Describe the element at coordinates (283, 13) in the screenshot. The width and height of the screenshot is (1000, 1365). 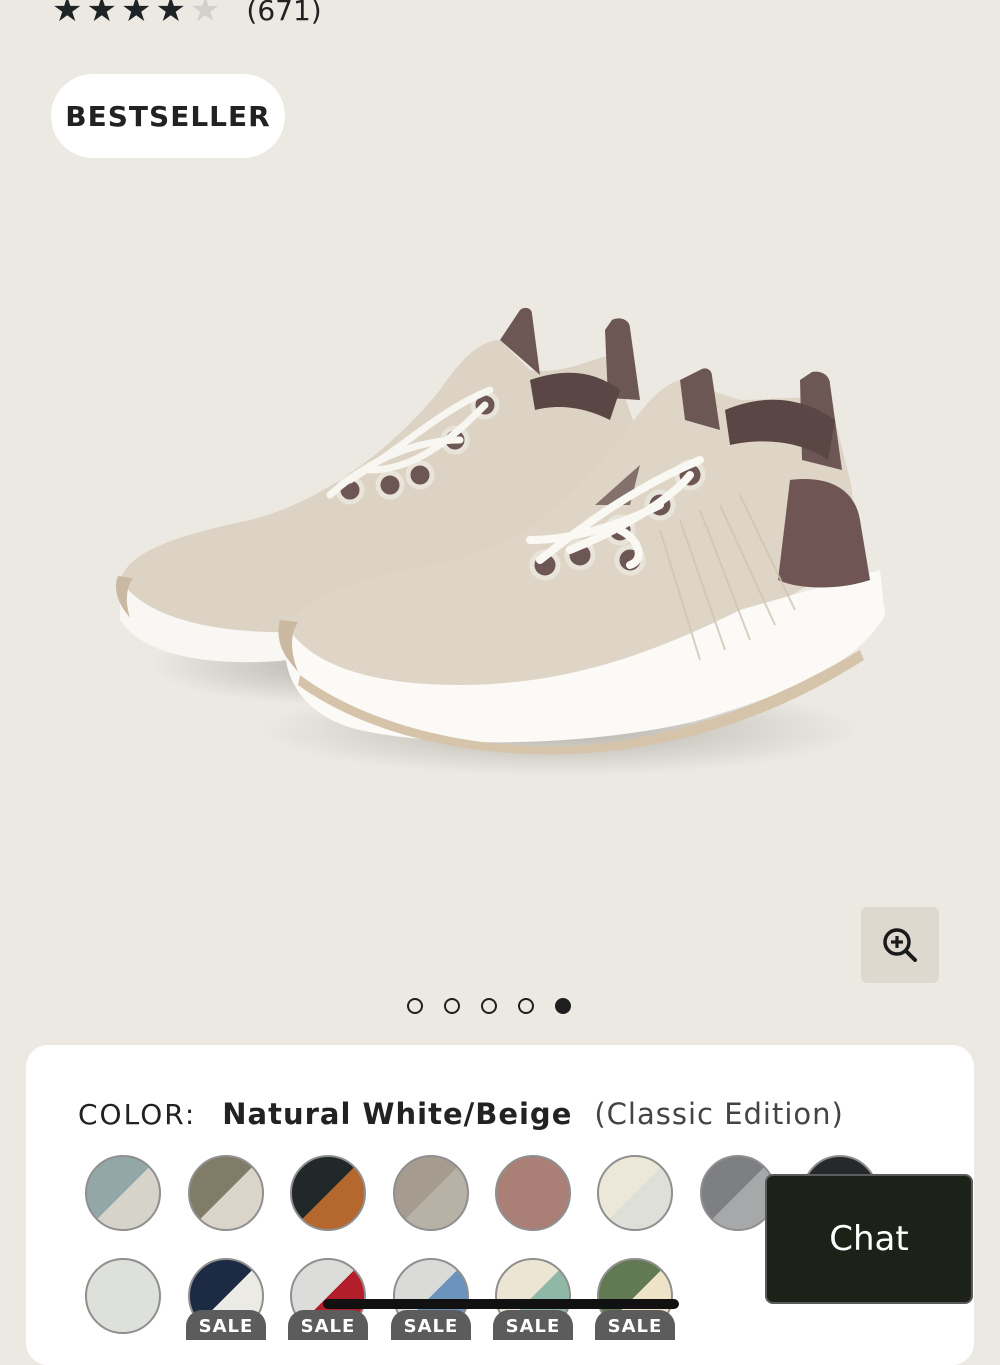
I see `review-count: (671)` at that location.